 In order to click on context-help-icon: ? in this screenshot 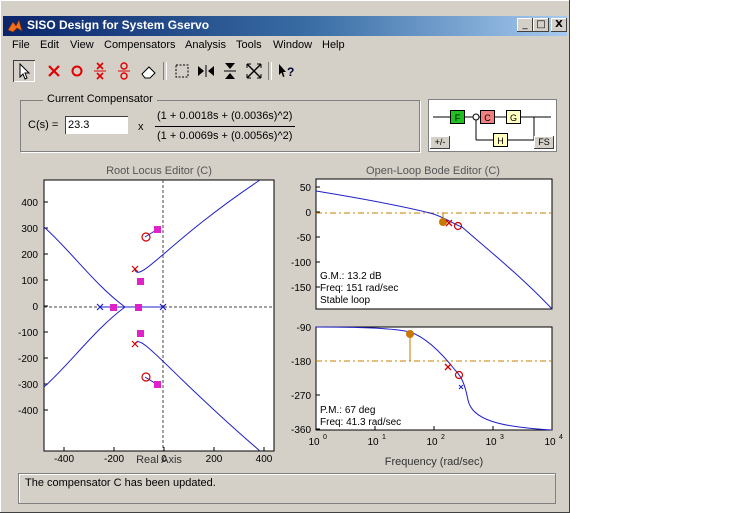, I will do `click(286, 71)`.